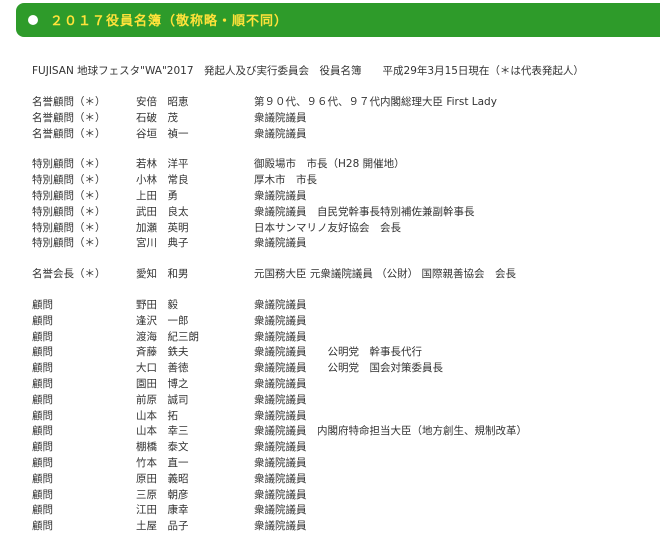 Image resolution: width=660 pixels, height=540 pixels. I want to click on member-row: 名誉顧問（＊） 谷垣 禎一 衆議院議員, so click(342, 135).